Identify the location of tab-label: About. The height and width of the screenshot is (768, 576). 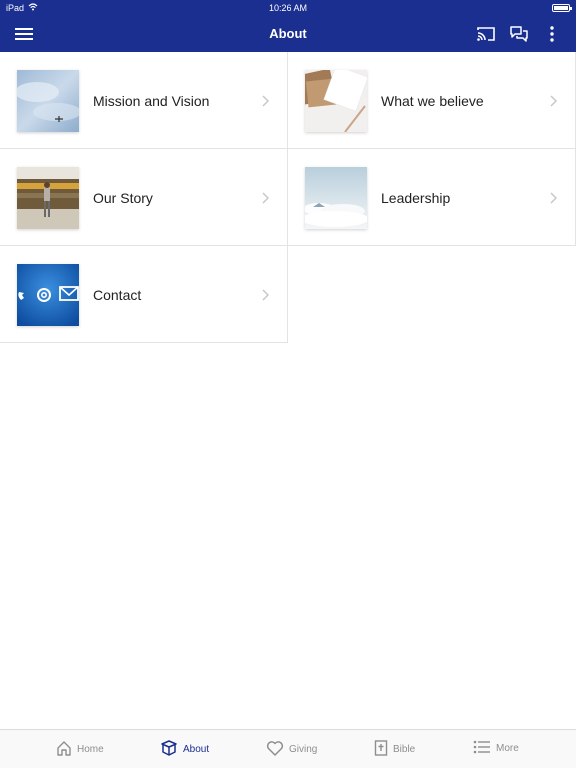
(196, 749).